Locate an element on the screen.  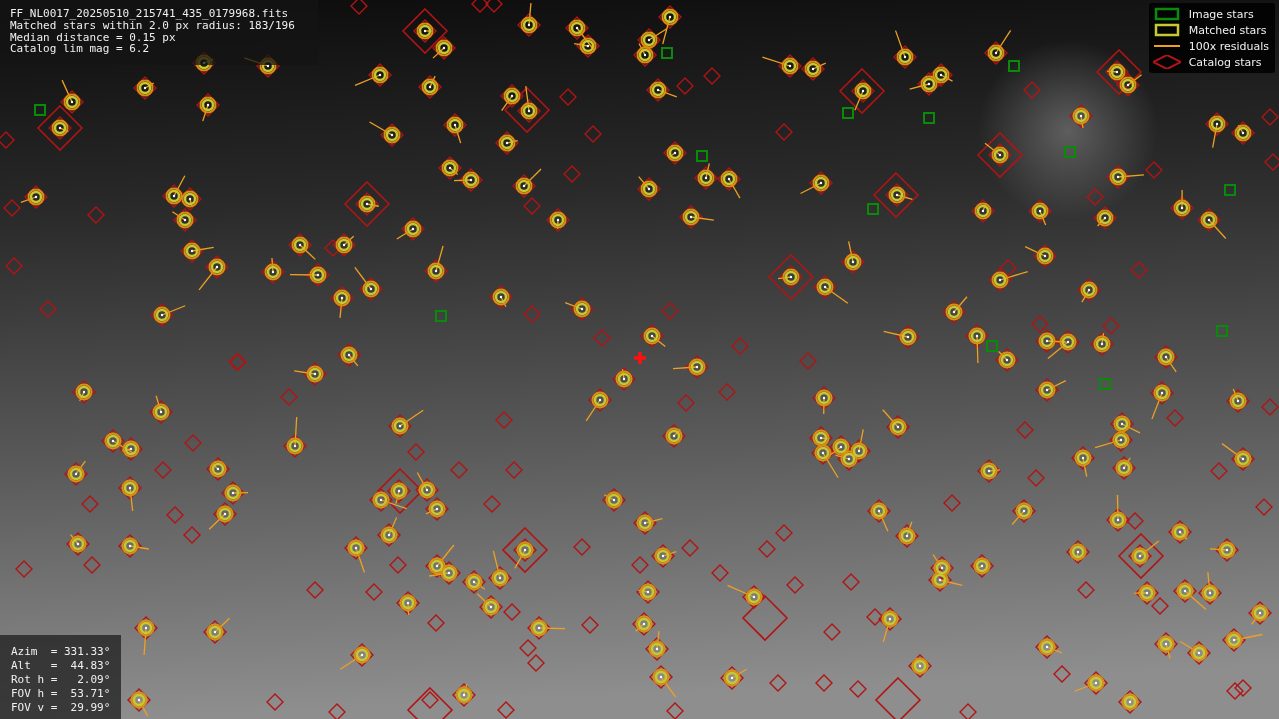
legend-label: 100x residuals is located at coordinates (1228, 46).